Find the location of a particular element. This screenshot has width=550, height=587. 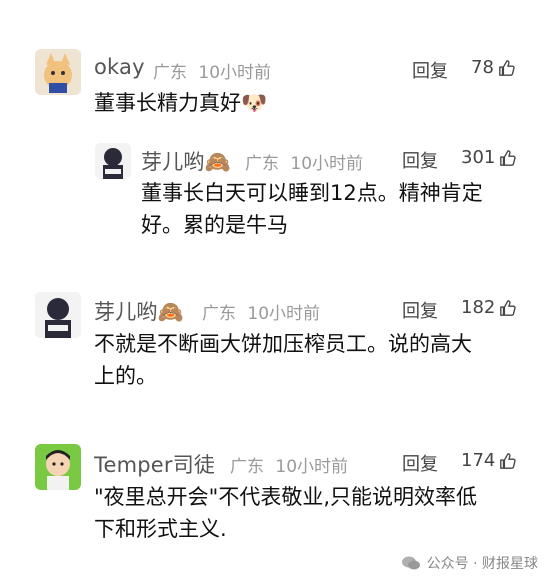

like-count: 174 is located at coordinates (478, 460).